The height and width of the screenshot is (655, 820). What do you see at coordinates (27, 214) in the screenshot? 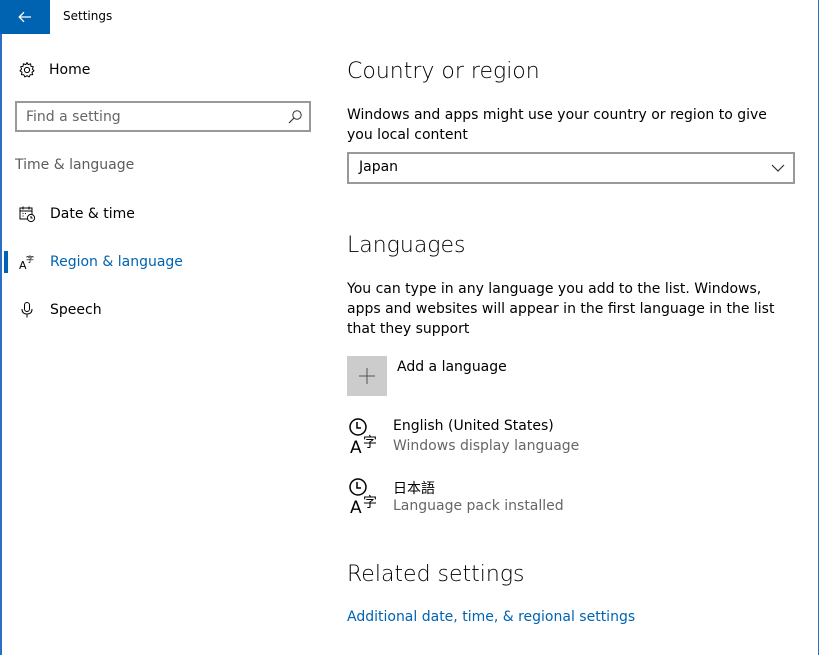
I see `calendar-clock-icon` at bounding box center [27, 214].